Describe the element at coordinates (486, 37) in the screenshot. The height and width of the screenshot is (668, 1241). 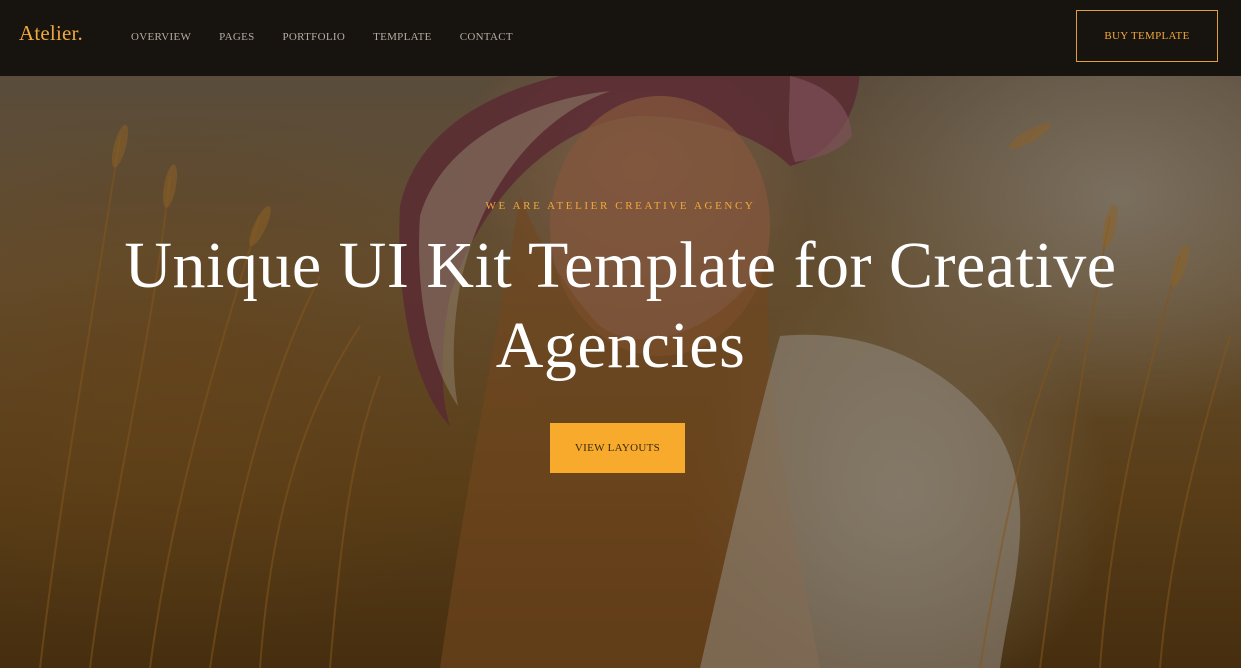
I see `nav-item-contact: CONTACT` at that location.